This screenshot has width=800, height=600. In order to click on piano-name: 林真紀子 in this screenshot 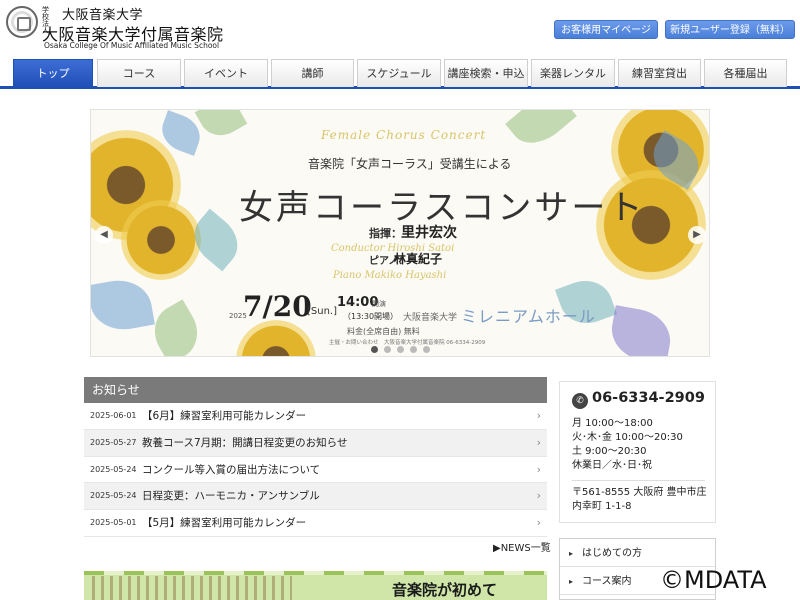, I will do `click(418, 259)`.